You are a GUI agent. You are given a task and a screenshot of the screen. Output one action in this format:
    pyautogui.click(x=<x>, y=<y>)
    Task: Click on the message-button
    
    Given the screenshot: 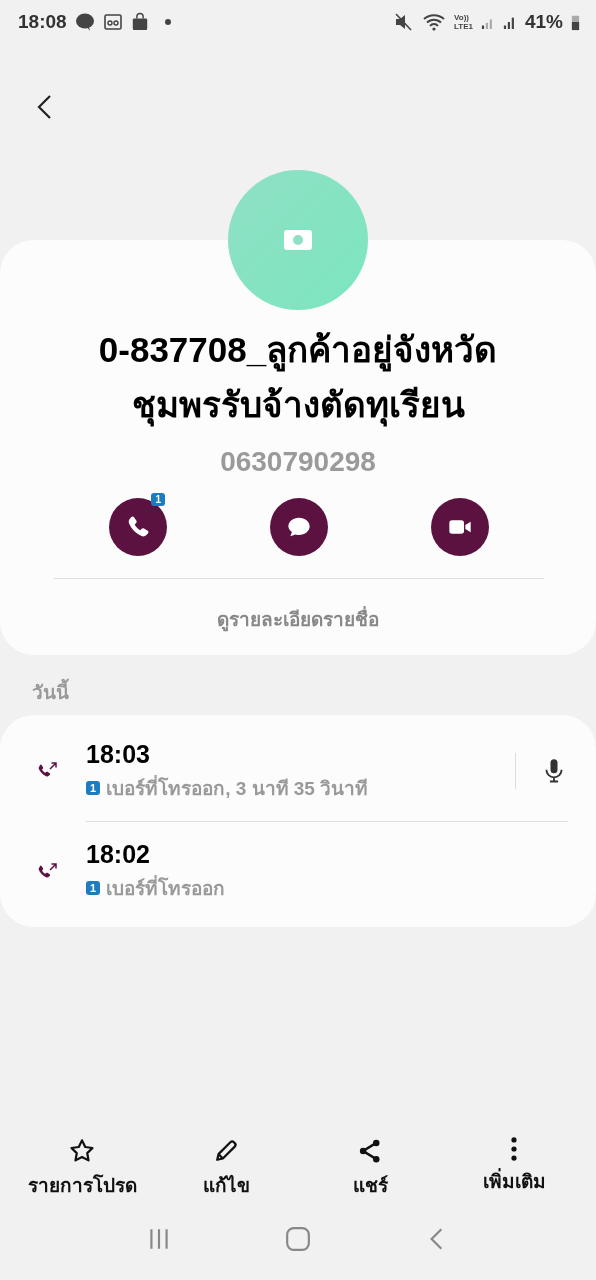 What is the action you would take?
    pyautogui.click(x=299, y=527)
    